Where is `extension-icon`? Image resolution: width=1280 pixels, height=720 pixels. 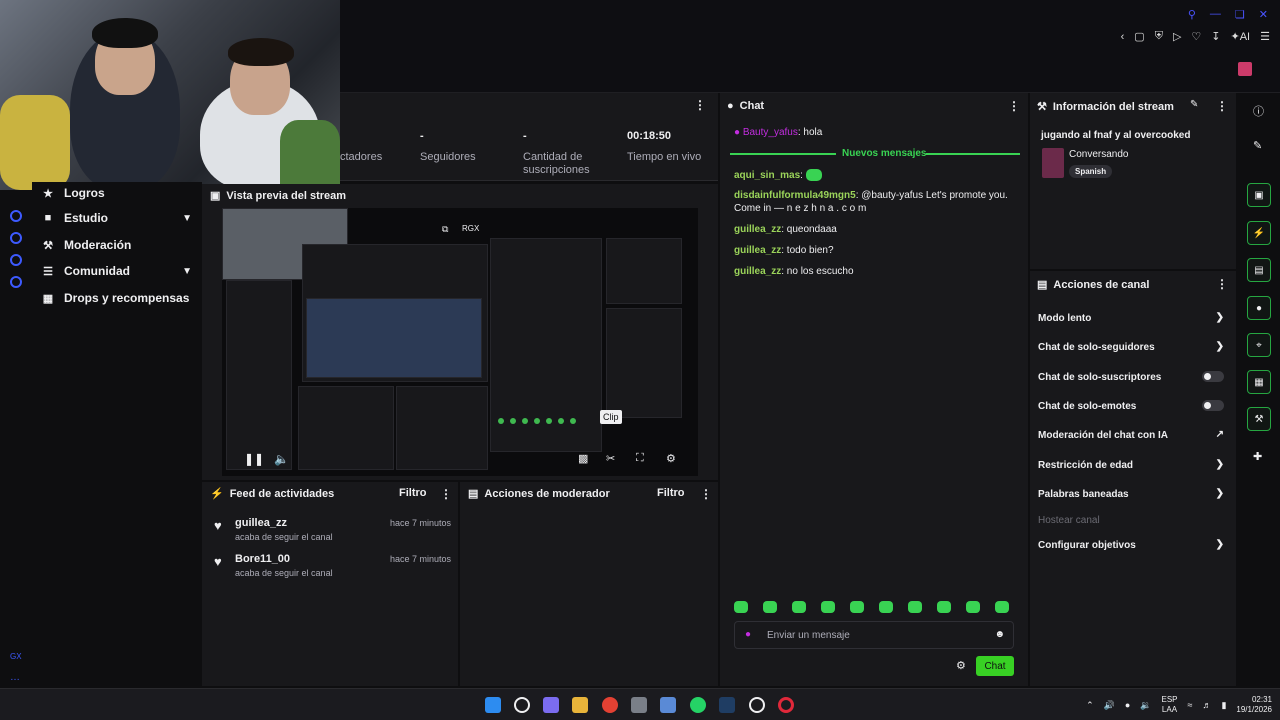 extension-icon is located at coordinates (1245, 69).